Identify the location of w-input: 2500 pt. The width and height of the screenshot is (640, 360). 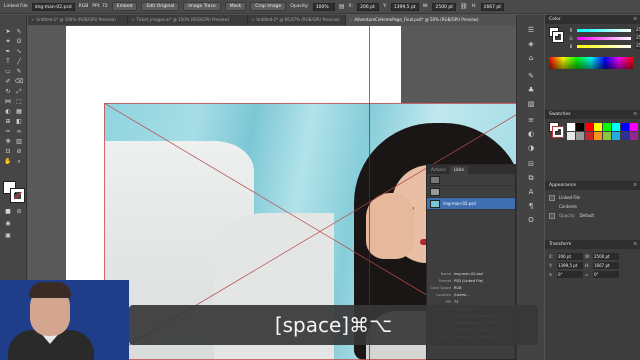
(444, 6).